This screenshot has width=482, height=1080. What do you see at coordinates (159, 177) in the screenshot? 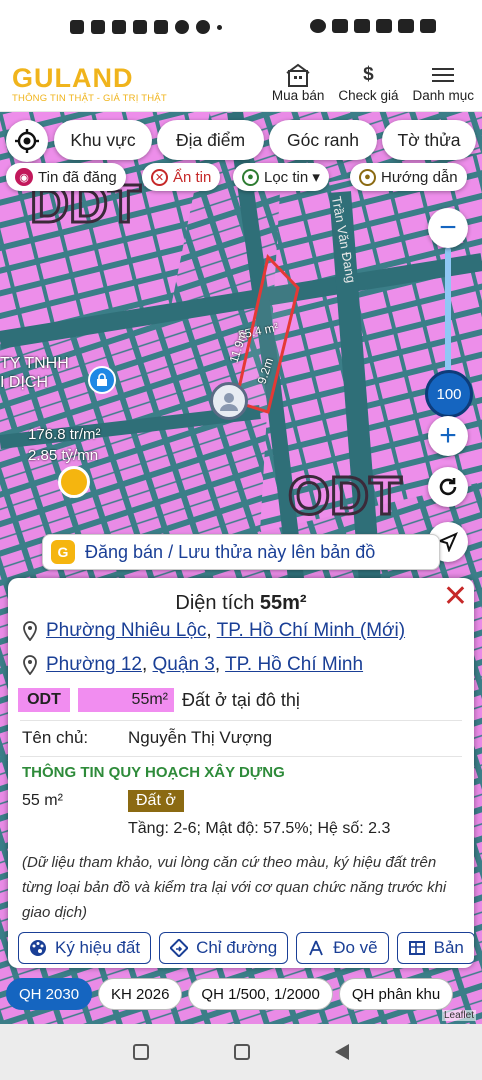
I see `close-circle-icon: ✕` at bounding box center [159, 177].